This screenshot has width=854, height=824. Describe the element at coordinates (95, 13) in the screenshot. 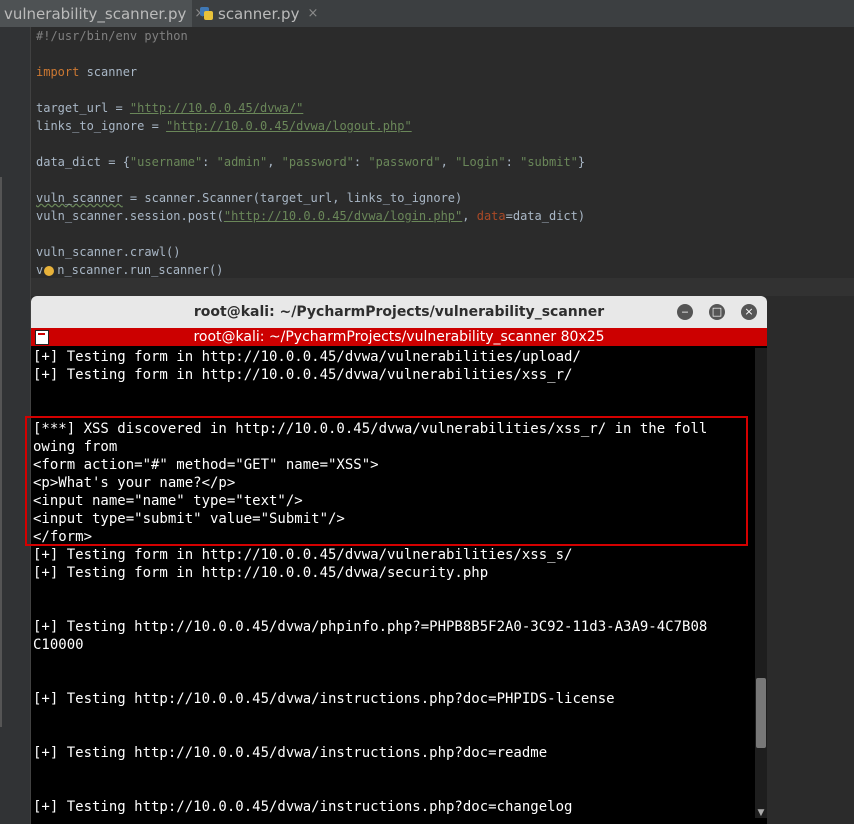

I see `tab-label: vulnerability_scanner.py` at that location.